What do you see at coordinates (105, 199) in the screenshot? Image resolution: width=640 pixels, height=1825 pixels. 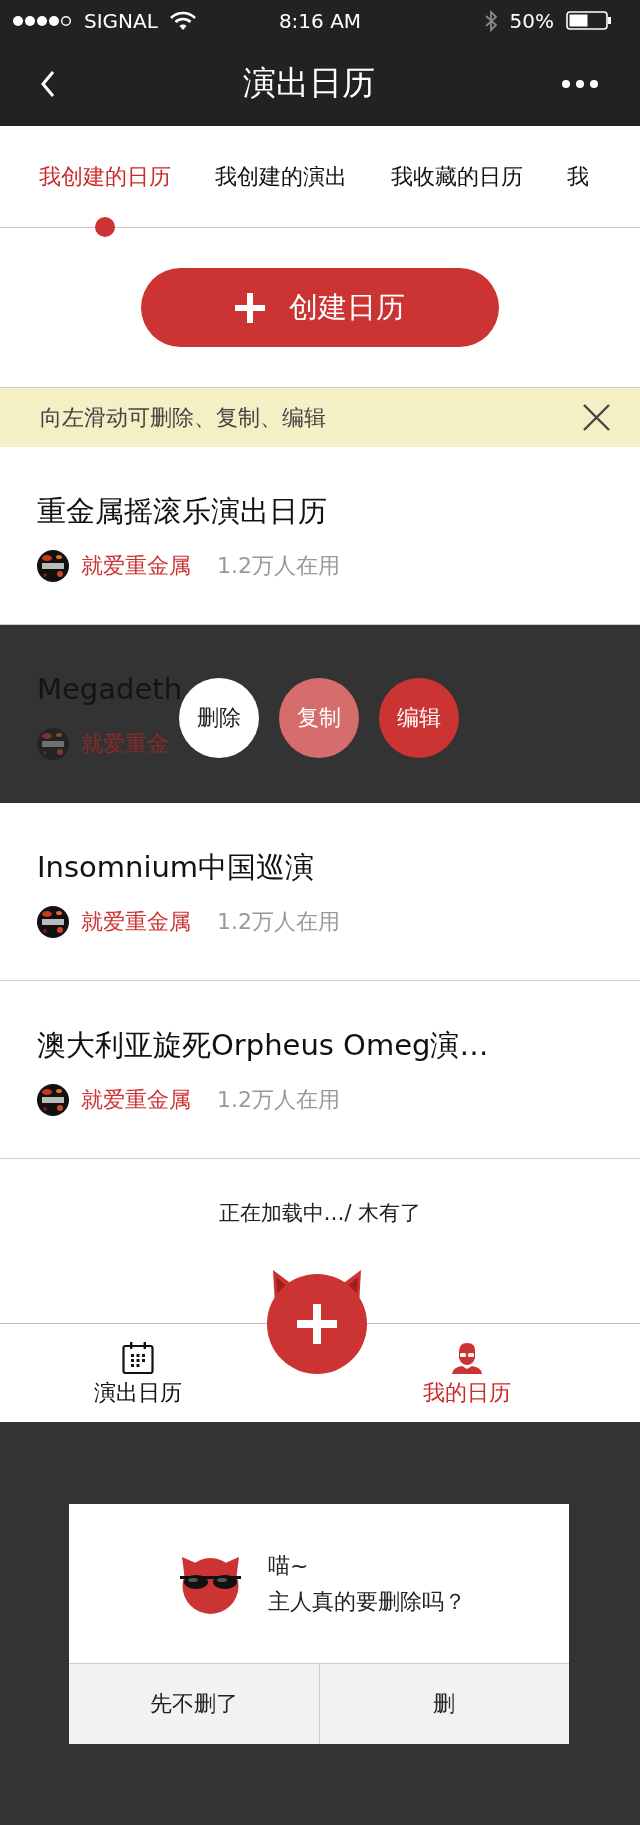 I see `tab: 我创建的日历` at bounding box center [105, 199].